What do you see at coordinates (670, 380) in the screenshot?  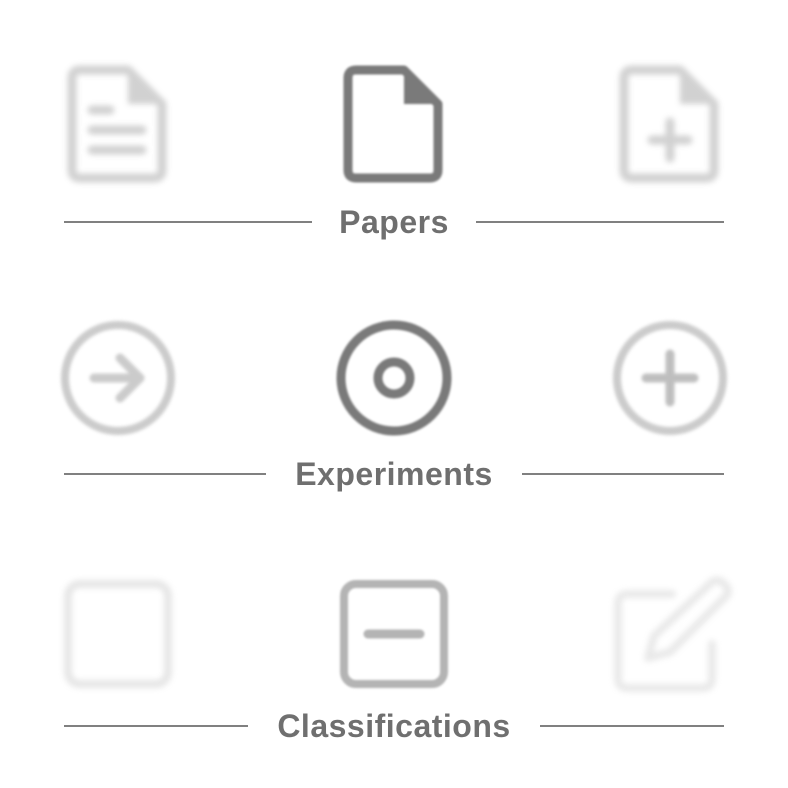 I see `plus-circle-icon` at bounding box center [670, 380].